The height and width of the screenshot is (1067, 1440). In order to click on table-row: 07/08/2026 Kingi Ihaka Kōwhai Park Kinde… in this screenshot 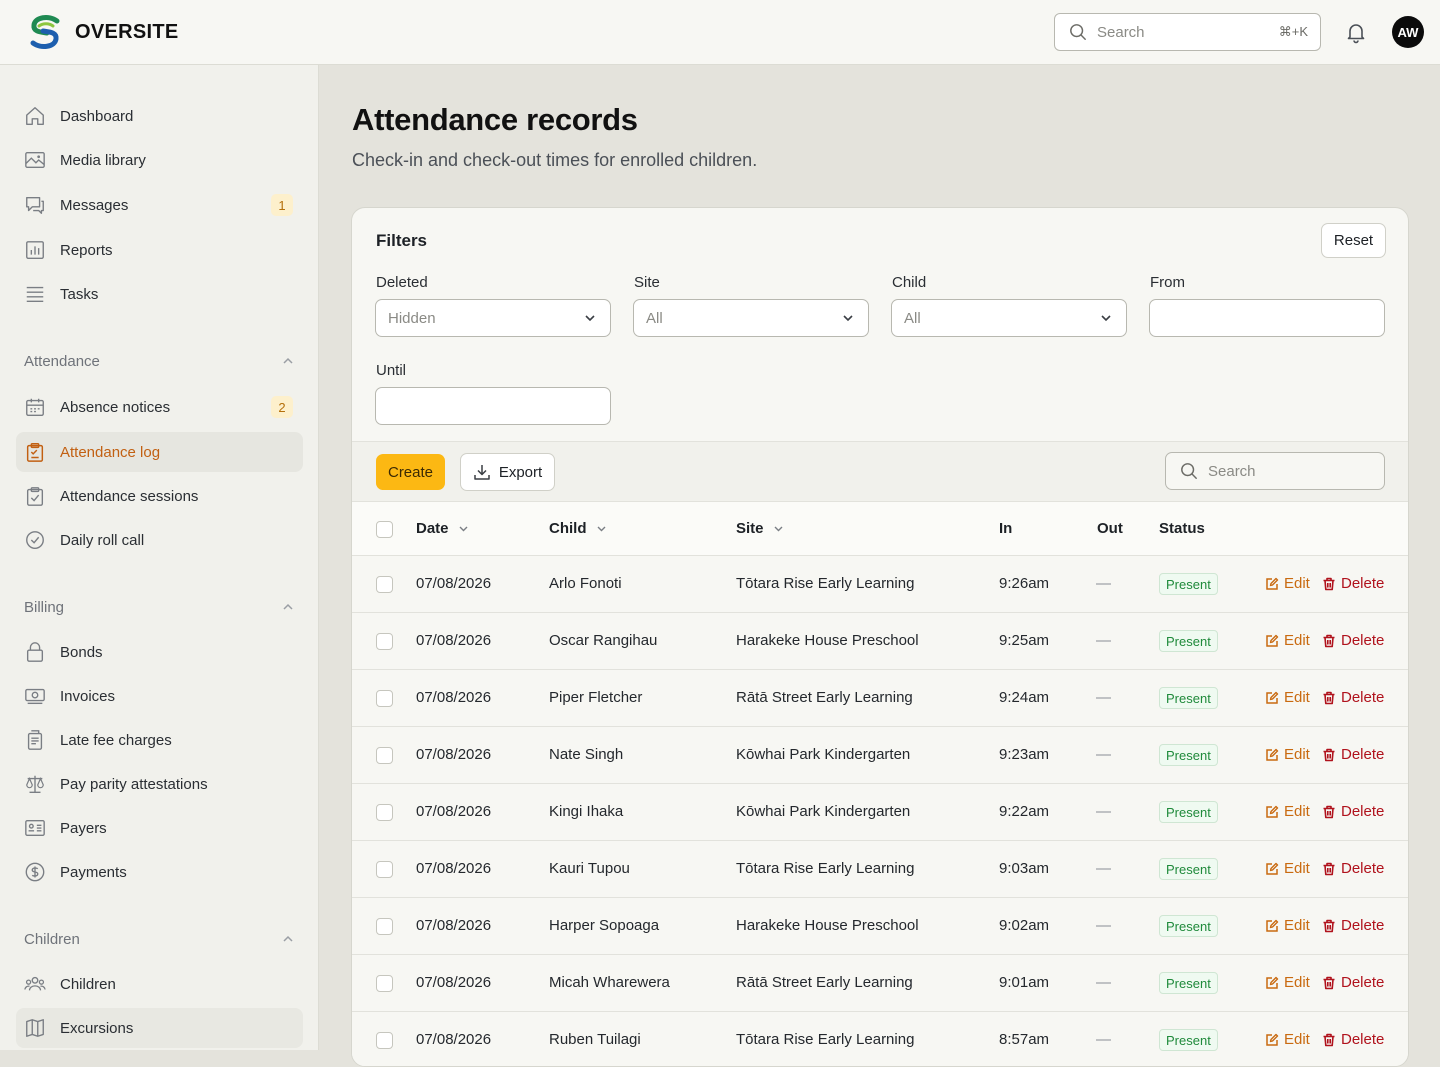, I will do `click(880, 812)`.